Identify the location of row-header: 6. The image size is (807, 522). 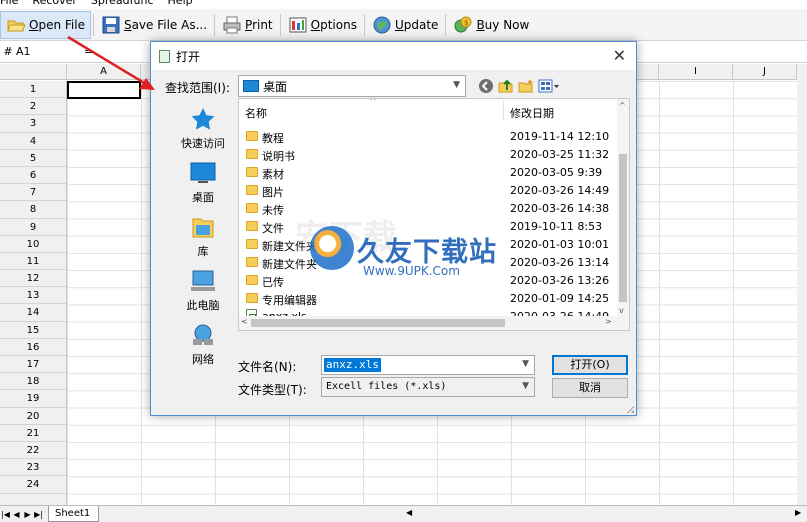
(33, 176).